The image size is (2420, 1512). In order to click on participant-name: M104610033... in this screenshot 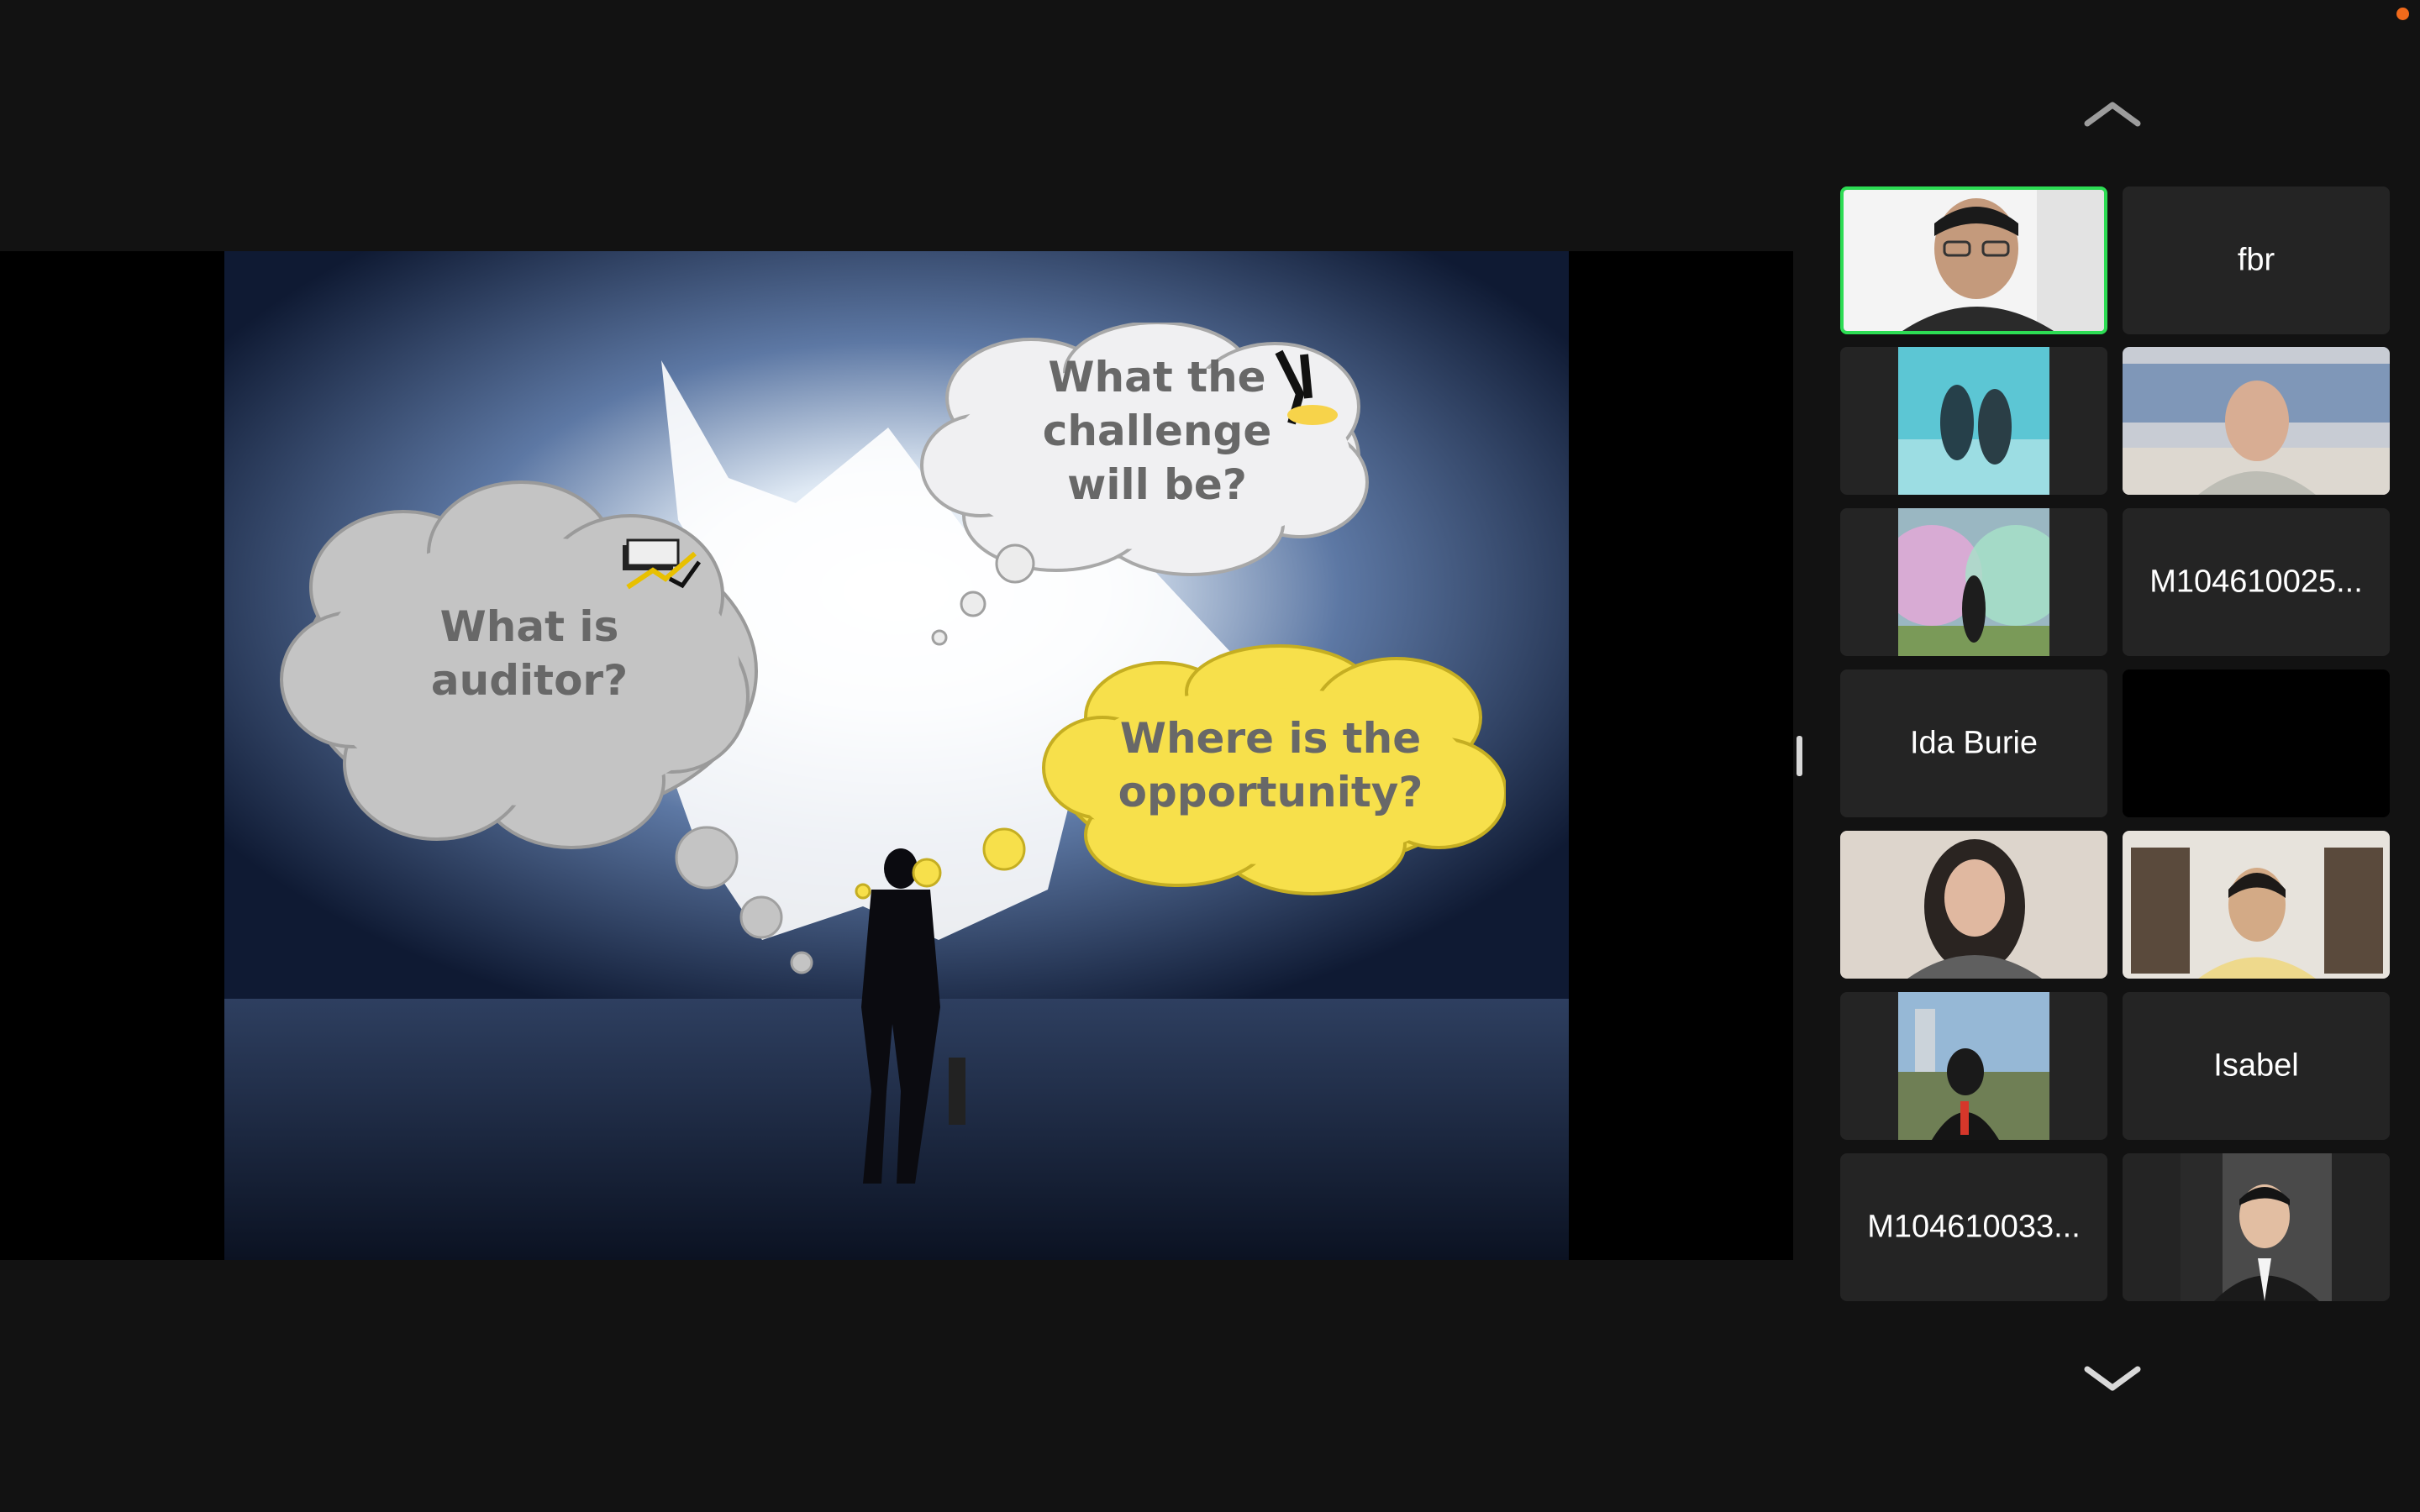, I will do `click(1974, 1227)`.